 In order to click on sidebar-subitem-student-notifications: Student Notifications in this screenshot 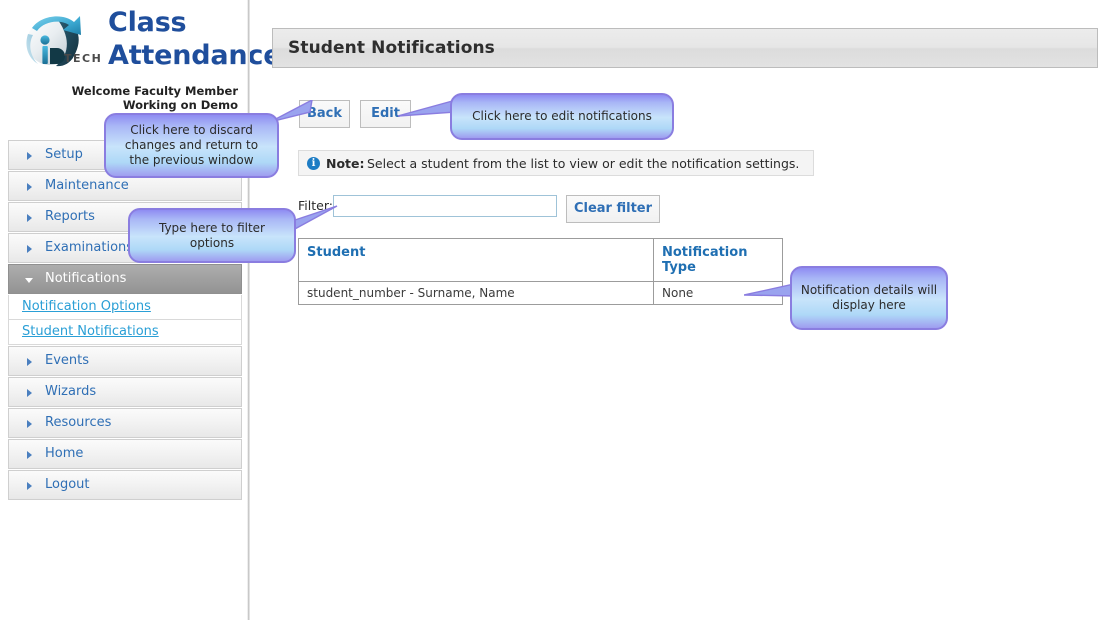, I will do `click(125, 332)`.